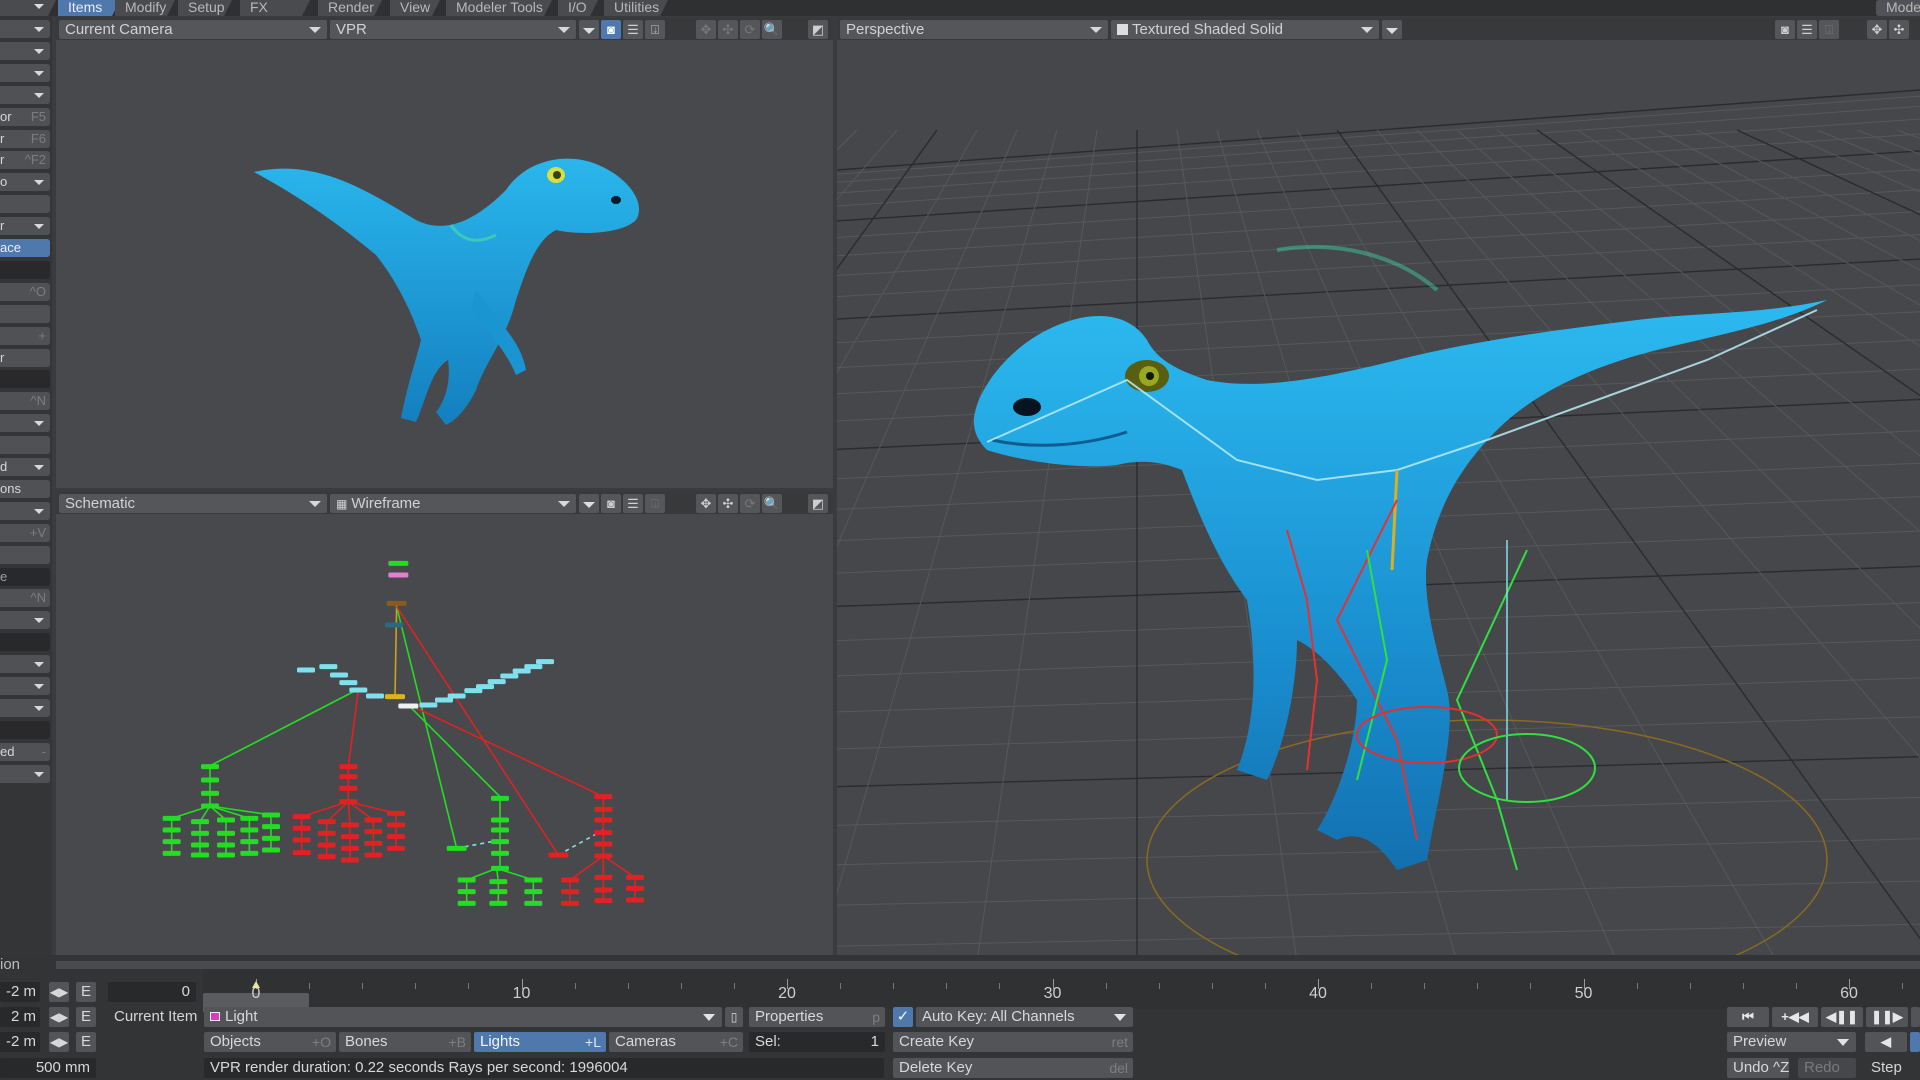 This screenshot has width=1920, height=1080. Describe the element at coordinates (1915, 1042) in the screenshot. I see `play-forward-button` at that location.